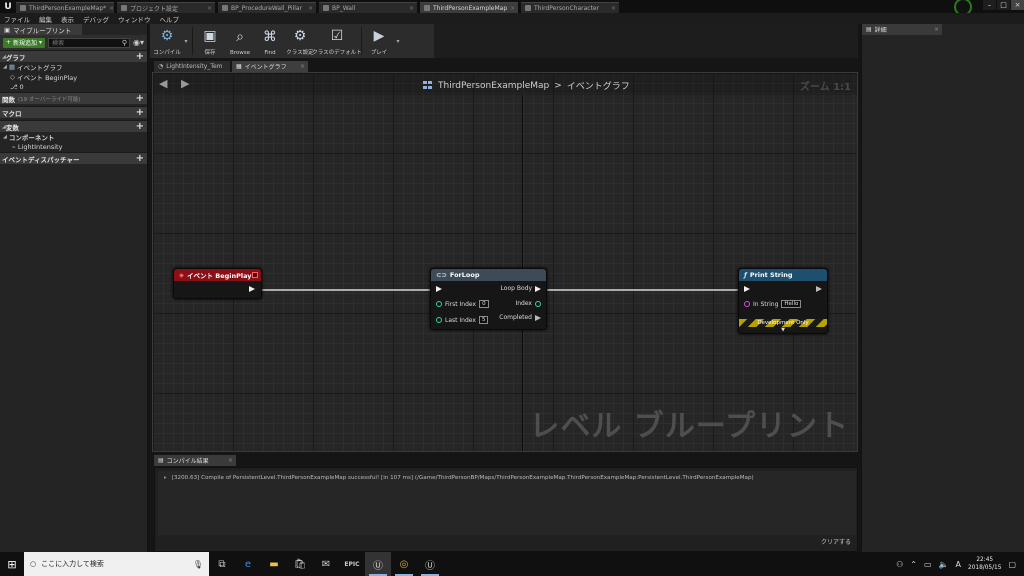 This screenshot has width=1024, height=576. What do you see at coordinates (913, 564) in the screenshot?
I see `show-hidden-icons-chevron-icon: ⌃` at bounding box center [913, 564].